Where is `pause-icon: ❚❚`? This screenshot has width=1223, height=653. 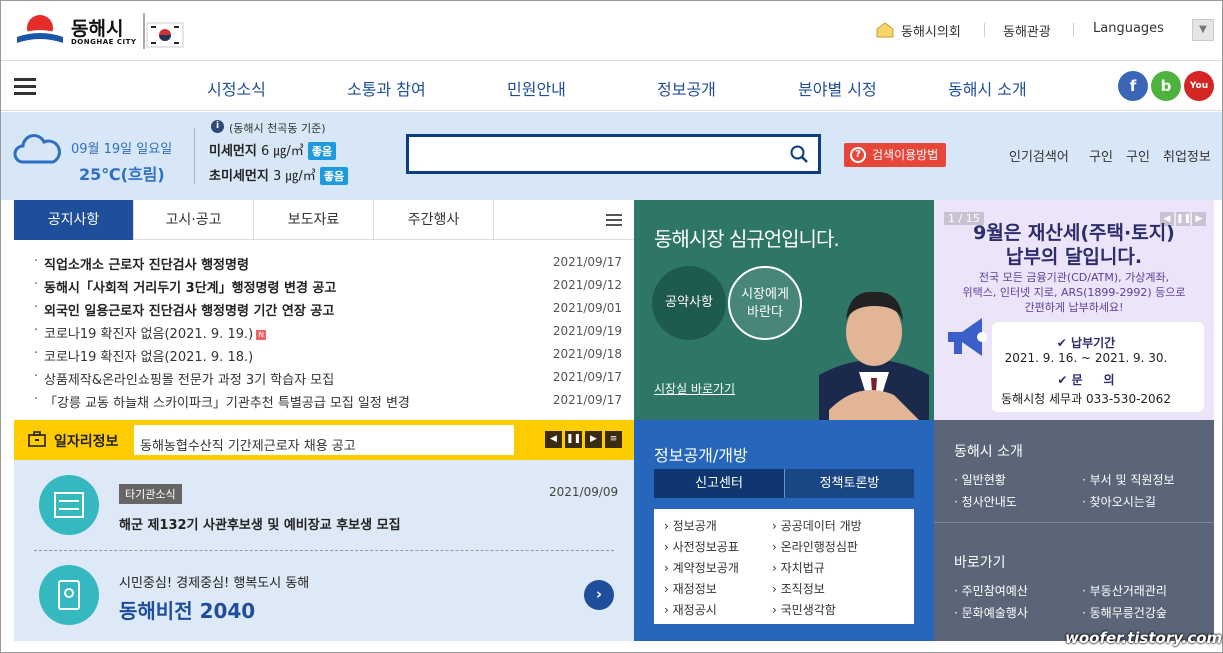
pause-icon: ❚❚ is located at coordinates (573, 439).